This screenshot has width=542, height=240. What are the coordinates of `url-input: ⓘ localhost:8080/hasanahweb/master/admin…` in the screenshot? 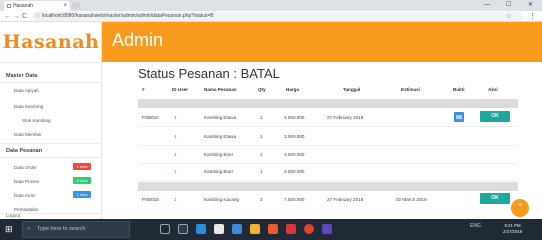 It's located at (277, 16).